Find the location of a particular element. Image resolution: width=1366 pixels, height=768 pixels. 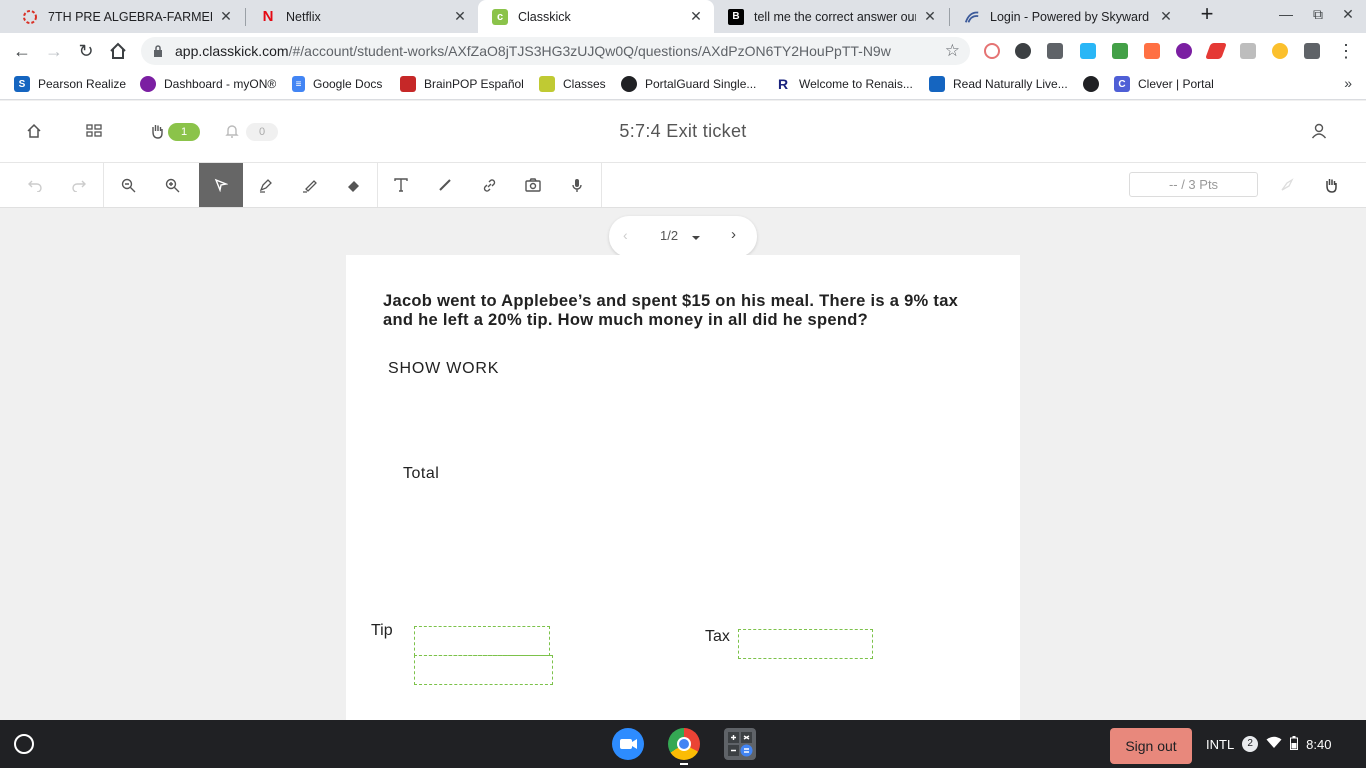

bookmark-clever: C Clever | Portal is located at coordinates (1164, 84).